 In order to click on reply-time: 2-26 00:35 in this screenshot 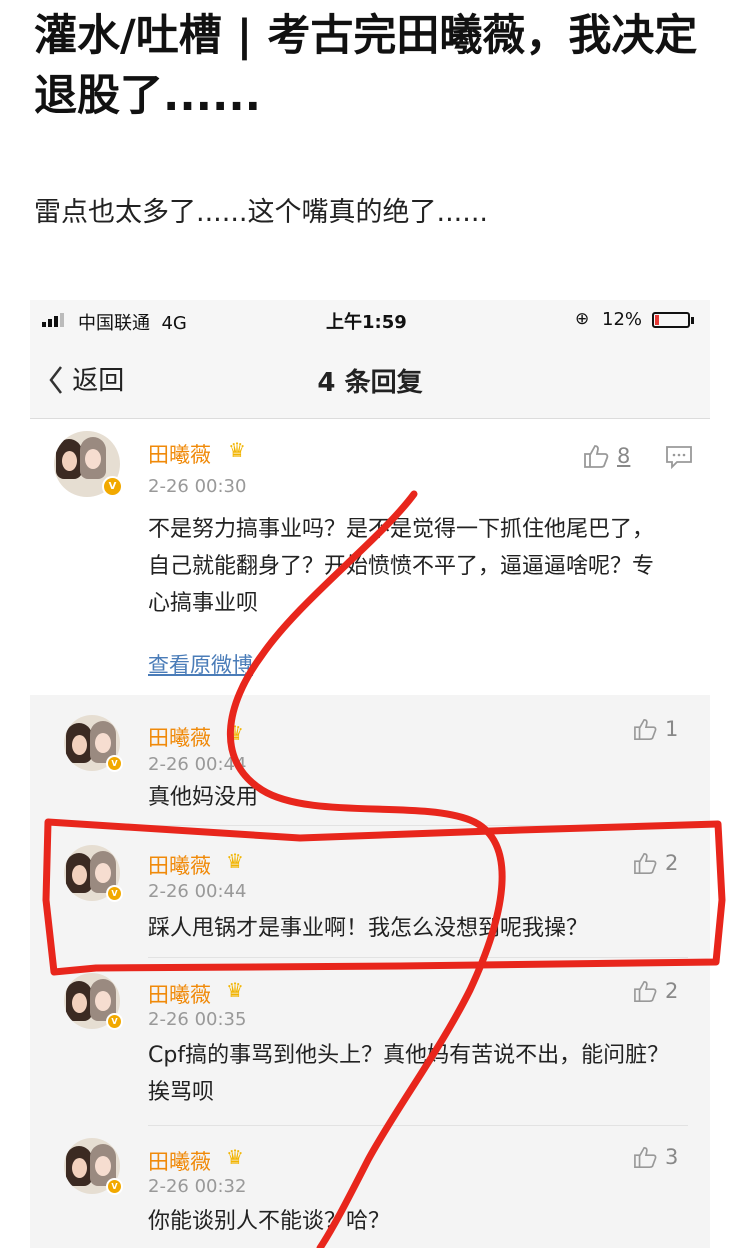, I will do `click(197, 1019)`.